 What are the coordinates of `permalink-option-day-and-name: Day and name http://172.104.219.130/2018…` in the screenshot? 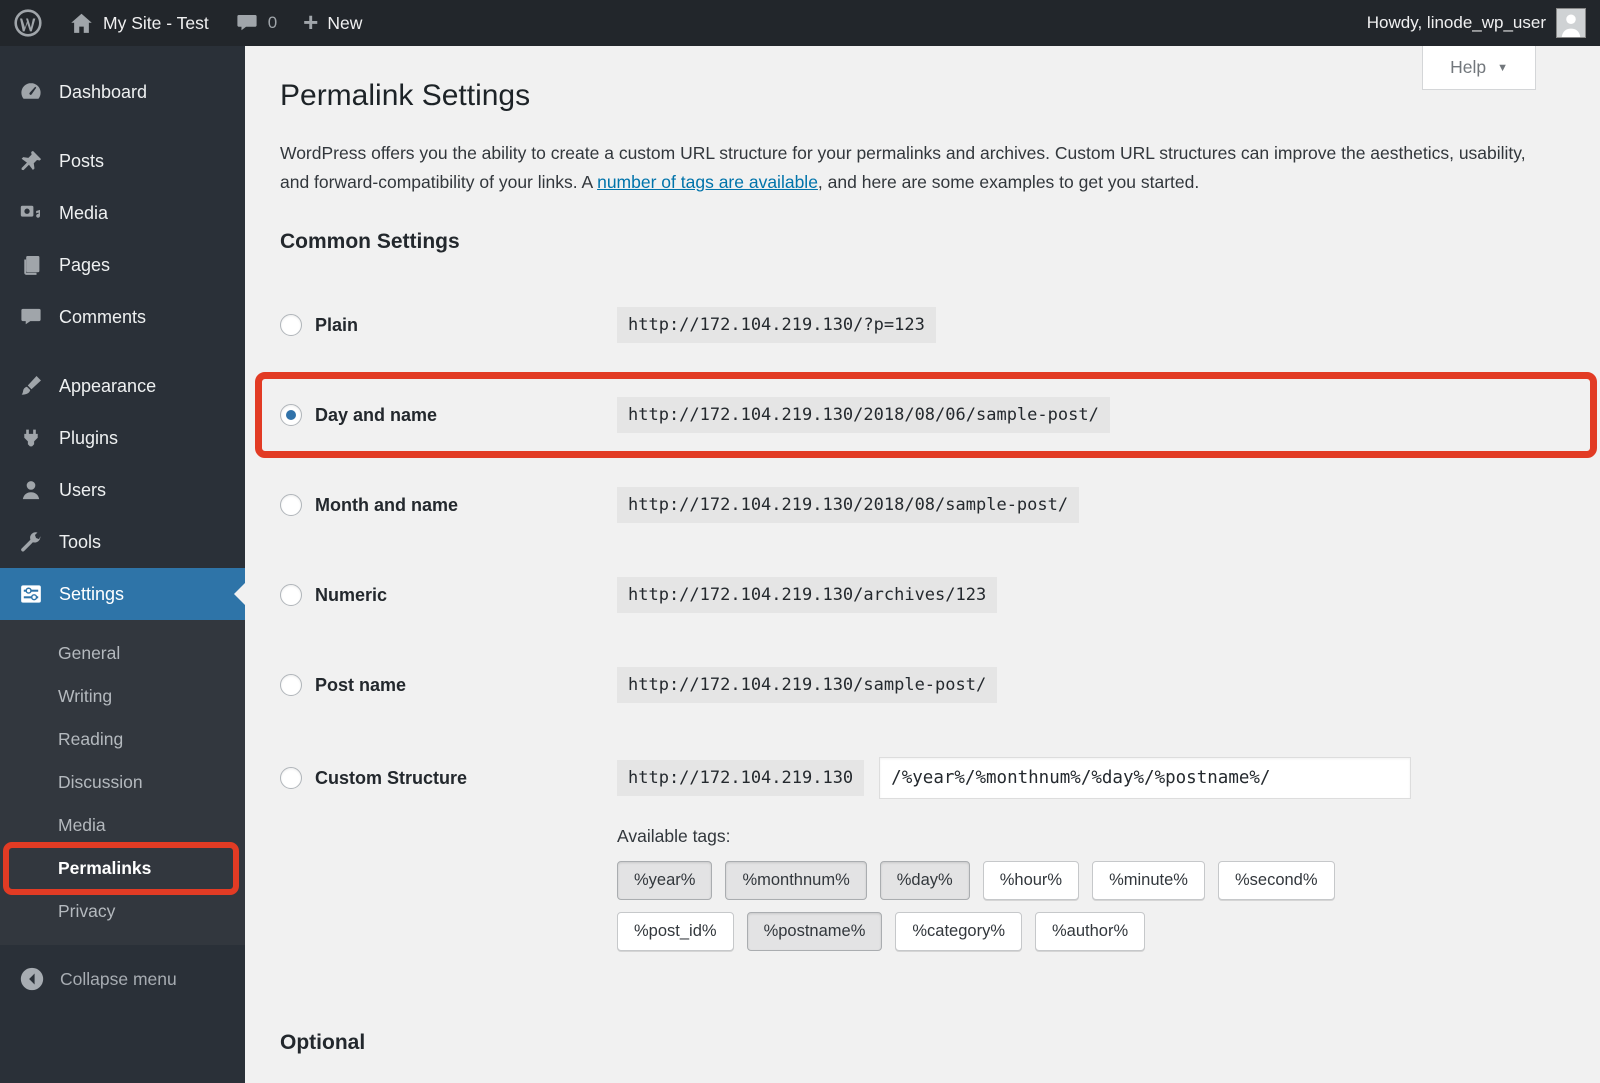 It's located at (926, 415).